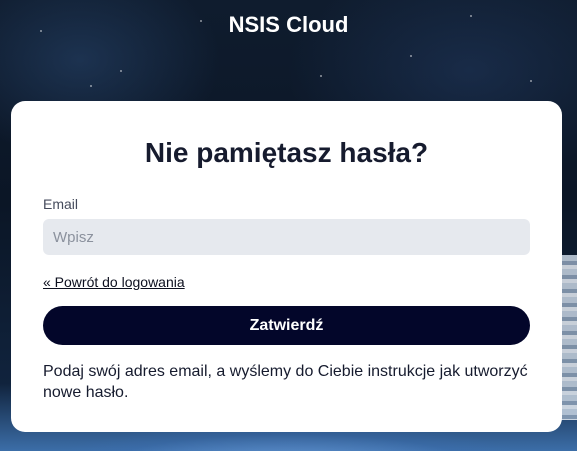 The image size is (577, 451). Describe the element at coordinates (288, 24) in the screenshot. I see `app-title: NSIS Cloud` at that location.